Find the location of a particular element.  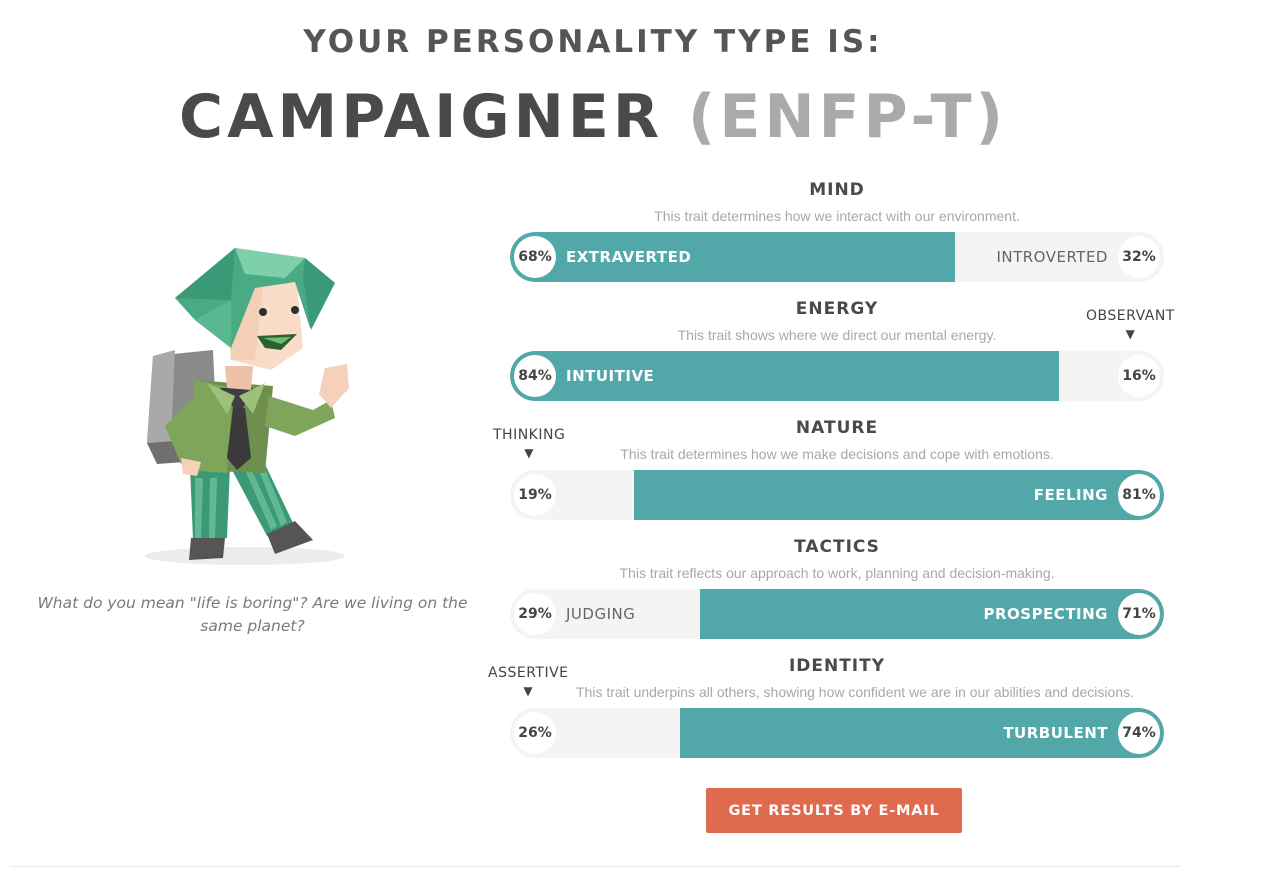

trait-bar: 68% EXTRAVERTED INTROVERTED 32% is located at coordinates (837, 257).